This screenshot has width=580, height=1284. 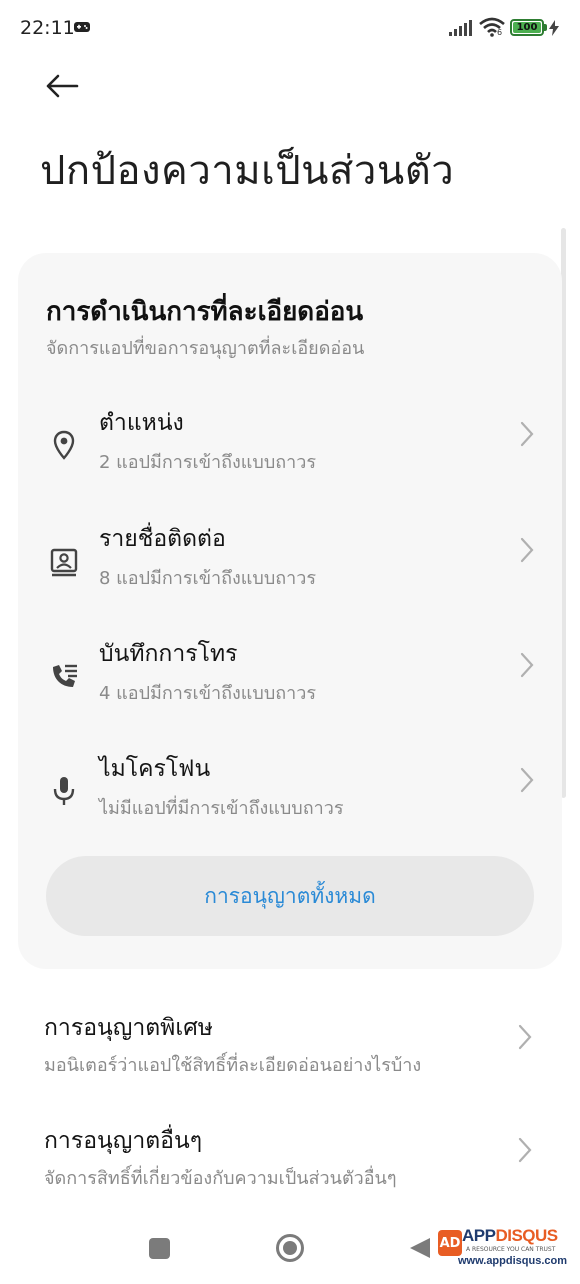 What do you see at coordinates (208, 462) in the screenshot?
I see `permission-desc: 2 แอปมีการเข้าถึงแบบถาวร` at bounding box center [208, 462].